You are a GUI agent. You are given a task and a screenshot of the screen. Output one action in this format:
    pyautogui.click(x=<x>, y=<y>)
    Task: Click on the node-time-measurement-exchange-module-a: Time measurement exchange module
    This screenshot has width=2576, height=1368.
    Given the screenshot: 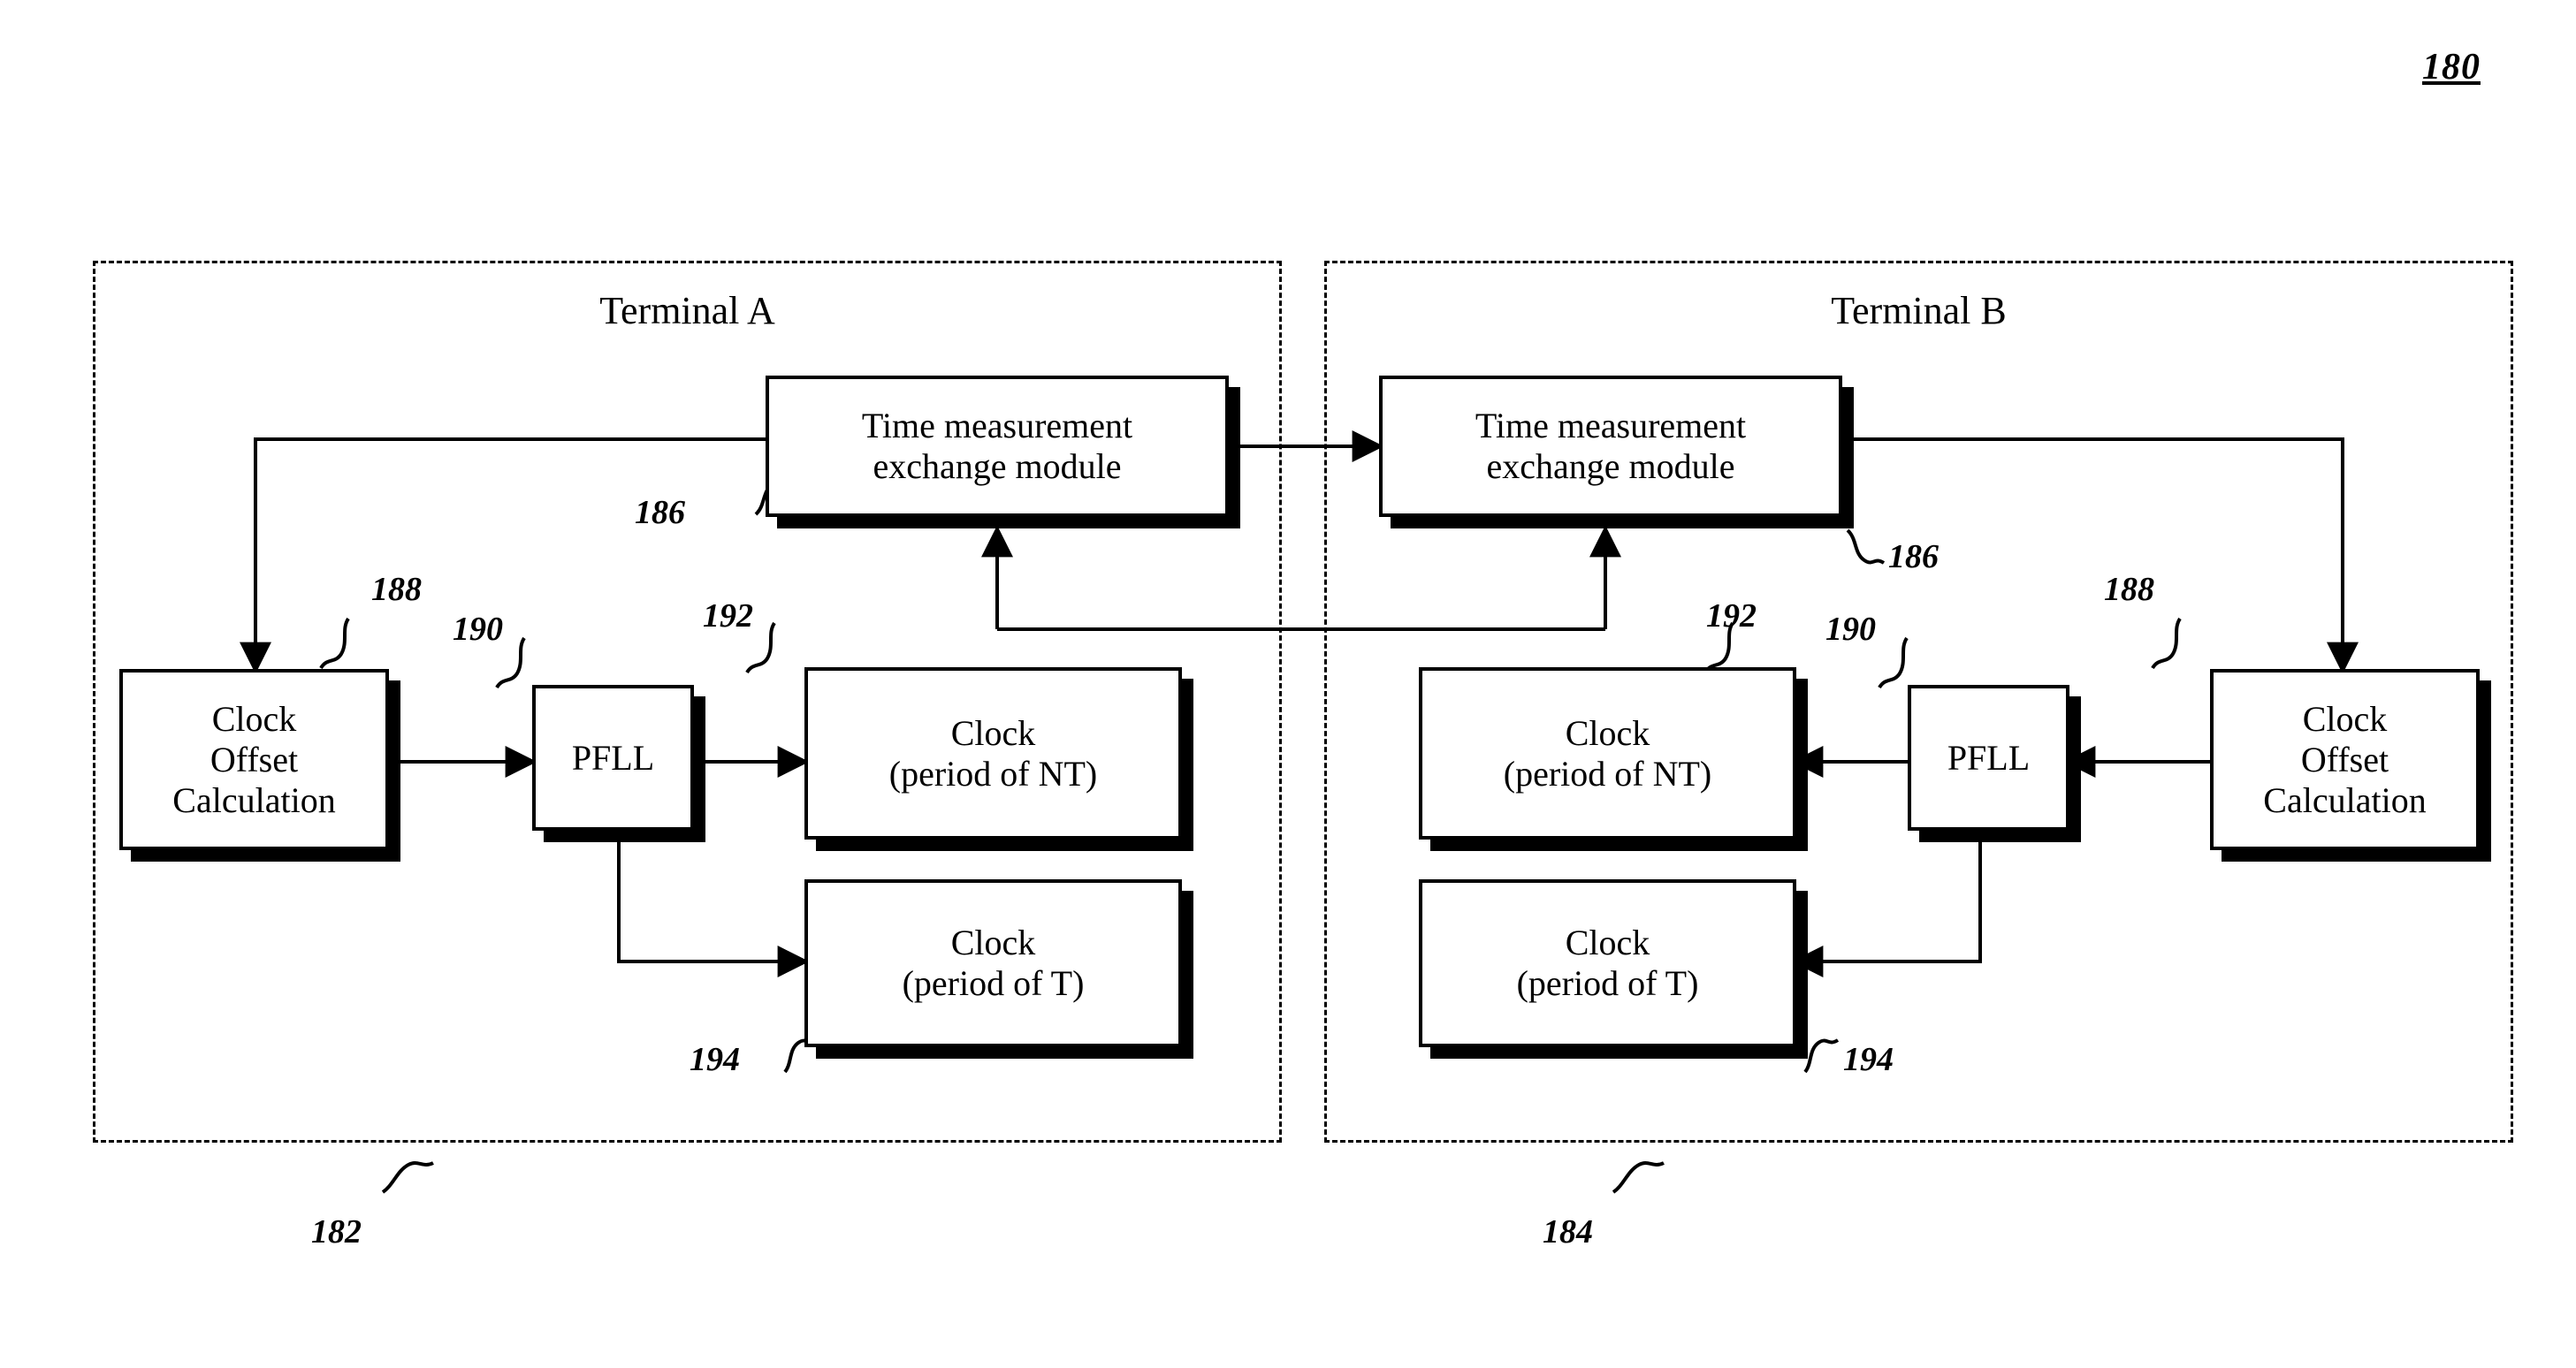 What is the action you would take?
    pyautogui.click(x=997, y=446)
    